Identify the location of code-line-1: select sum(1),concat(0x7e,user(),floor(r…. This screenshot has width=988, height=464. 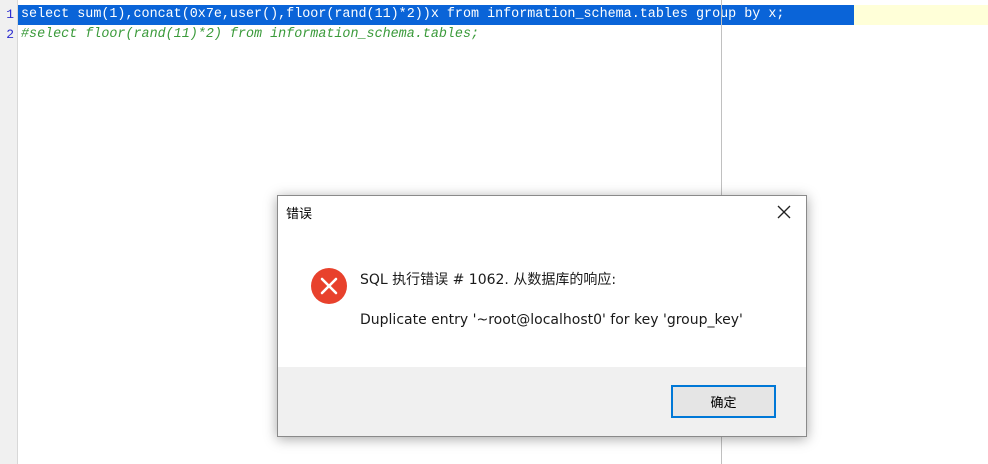
(402, 15).